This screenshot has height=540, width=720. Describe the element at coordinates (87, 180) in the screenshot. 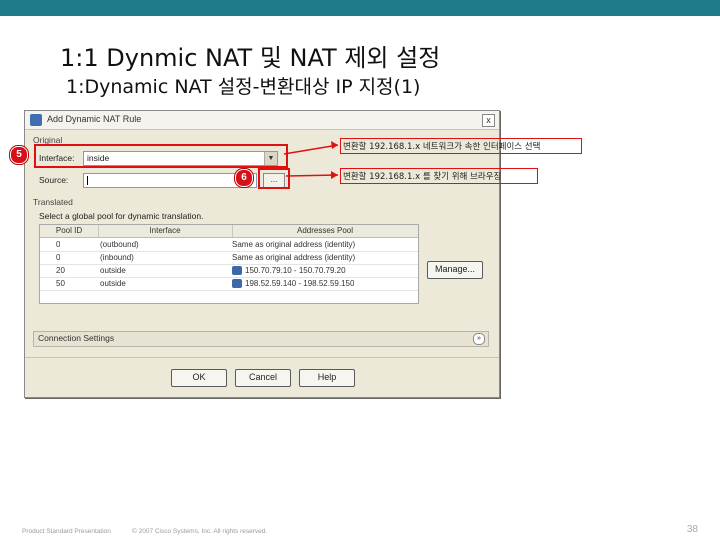

I see `text-caret` at that location.